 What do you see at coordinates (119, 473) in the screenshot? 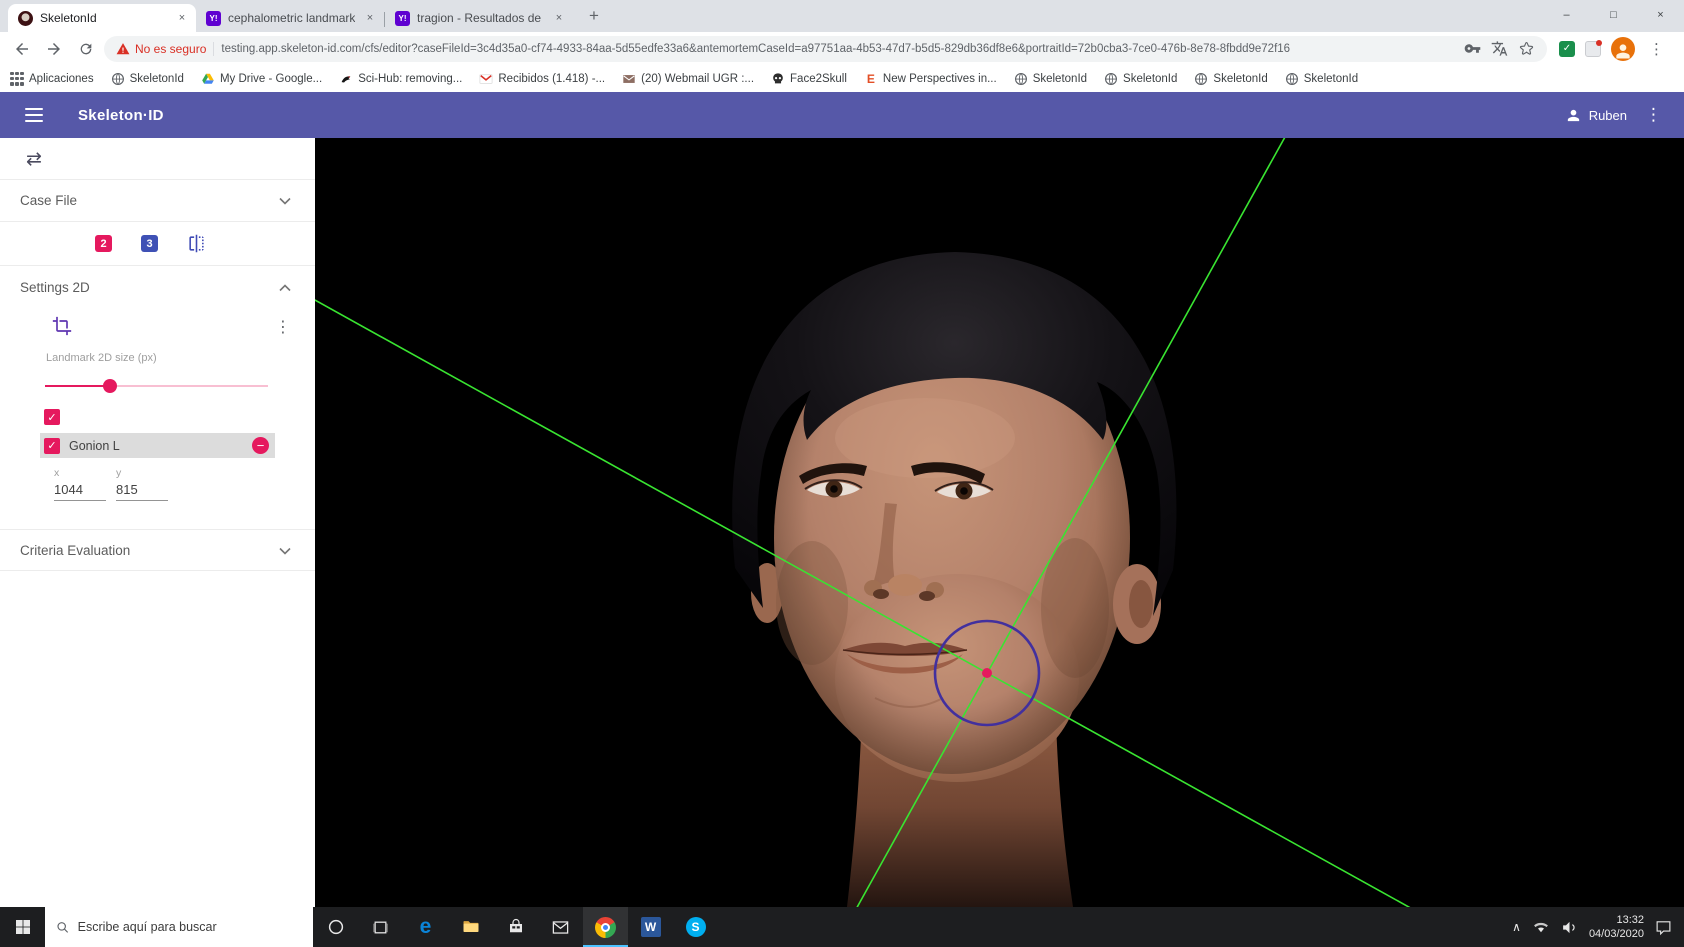
I see `coord-y-label: y` at bounding box center [119, 473].